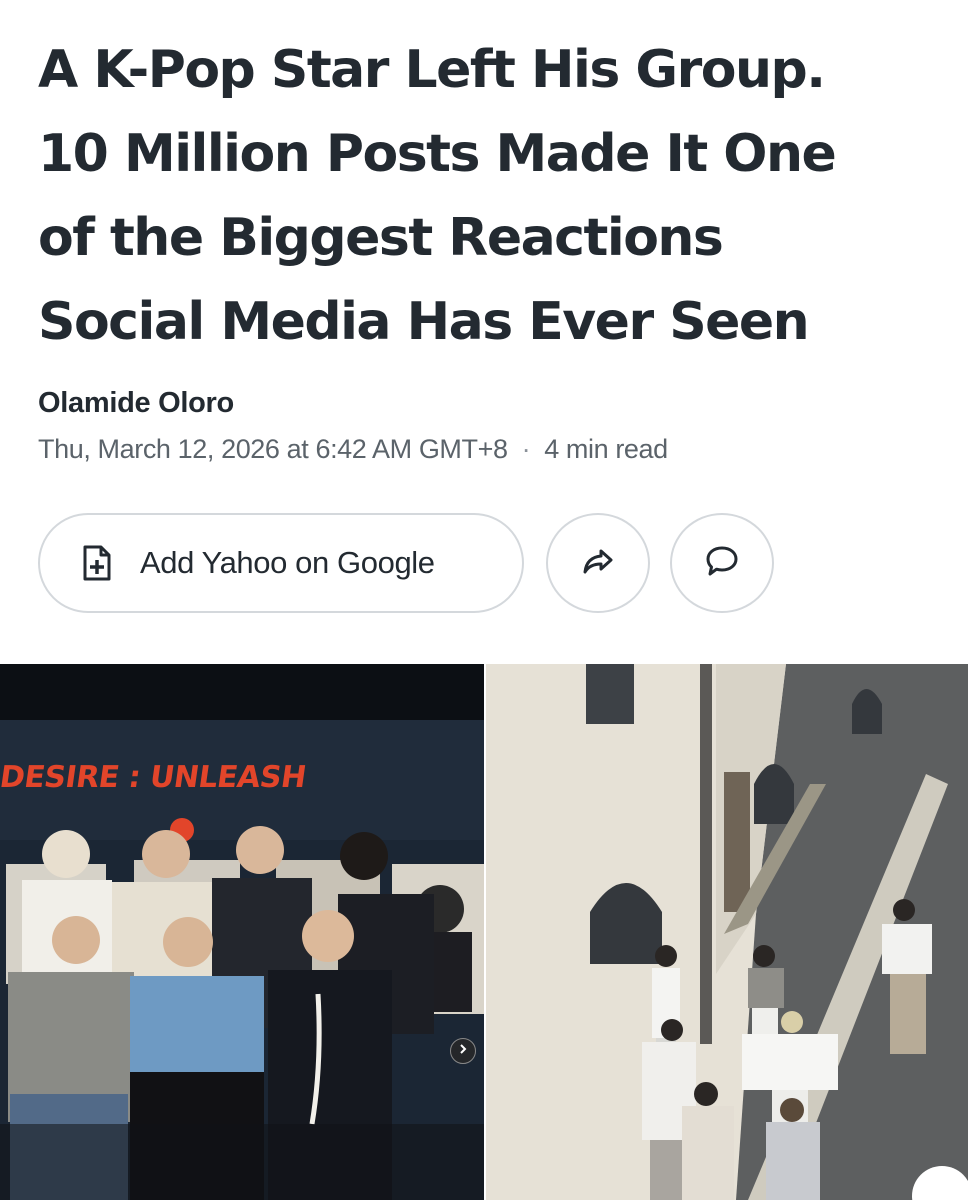  What do you see at coordinates (97, 563) in the screenshot?
I see `add-document-icon` at bounding box center [97, 563].